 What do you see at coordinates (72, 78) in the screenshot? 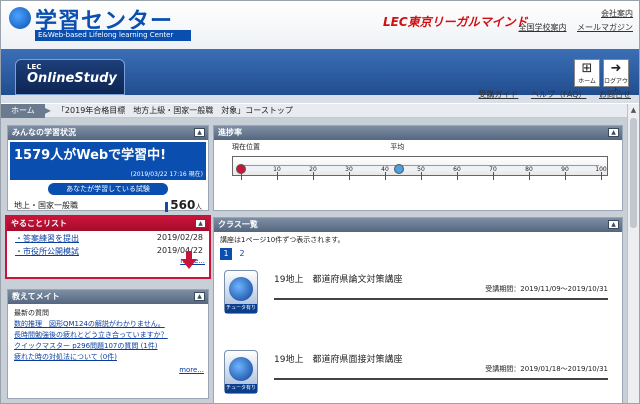
I see `brand-name: OnlineStudy` at bounding box center [72, 78].